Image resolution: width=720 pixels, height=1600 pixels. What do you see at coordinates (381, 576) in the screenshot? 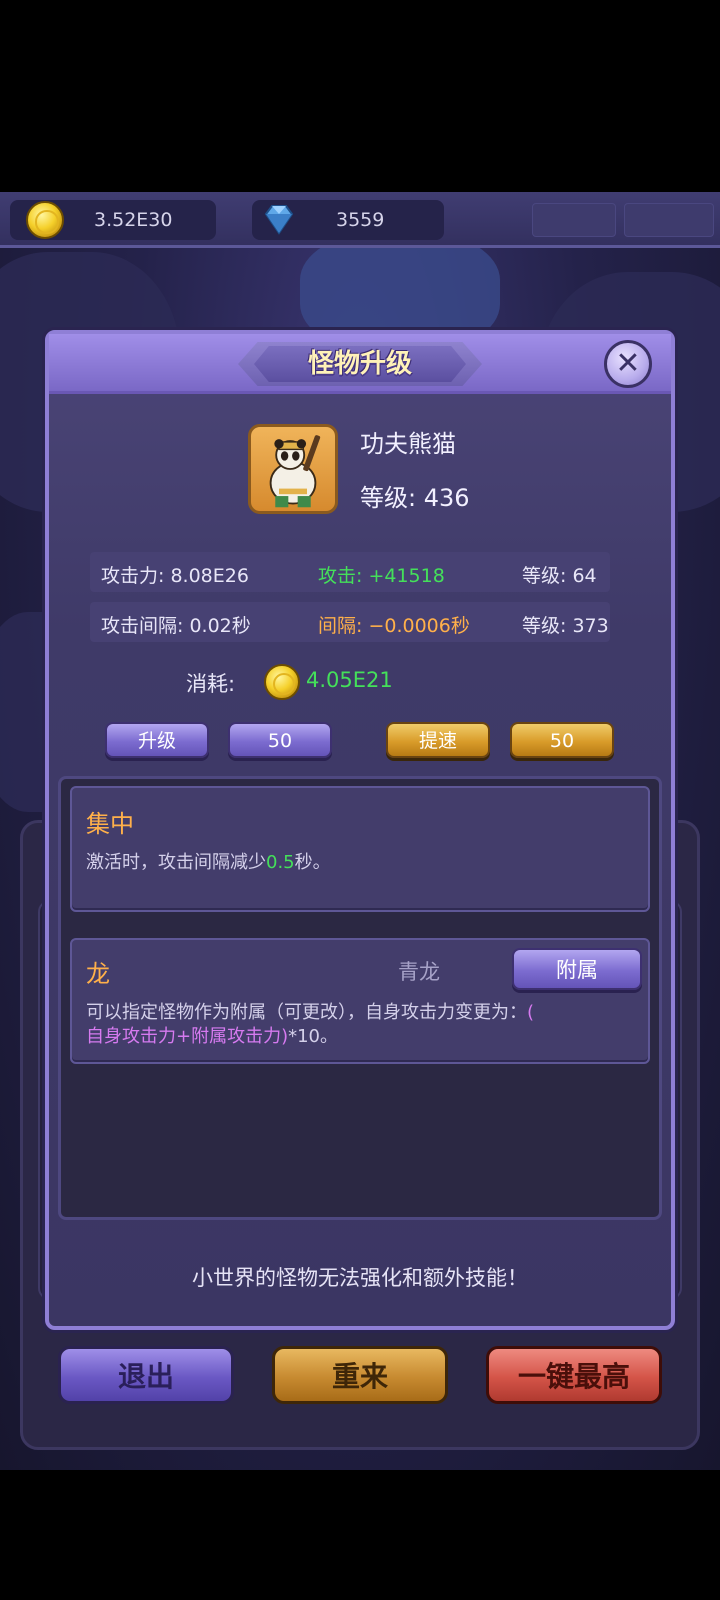
I see `attack-bonus: 攻击: +41518` at bounding box center [381, 576].